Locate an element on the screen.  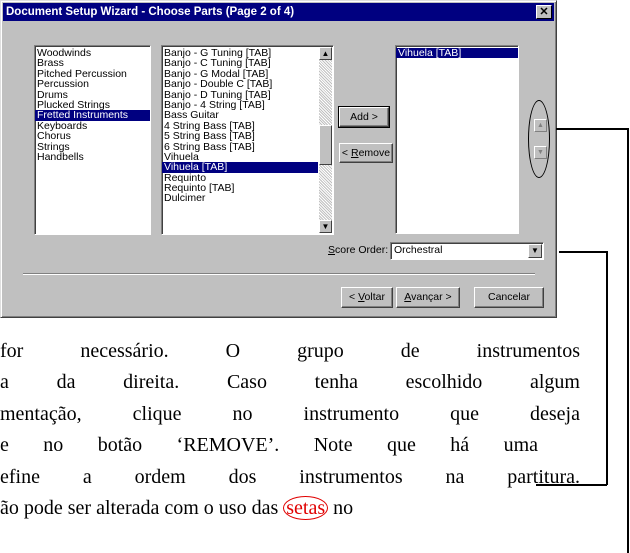
arrows-highlight-oval is located at coordinates (539, 139).